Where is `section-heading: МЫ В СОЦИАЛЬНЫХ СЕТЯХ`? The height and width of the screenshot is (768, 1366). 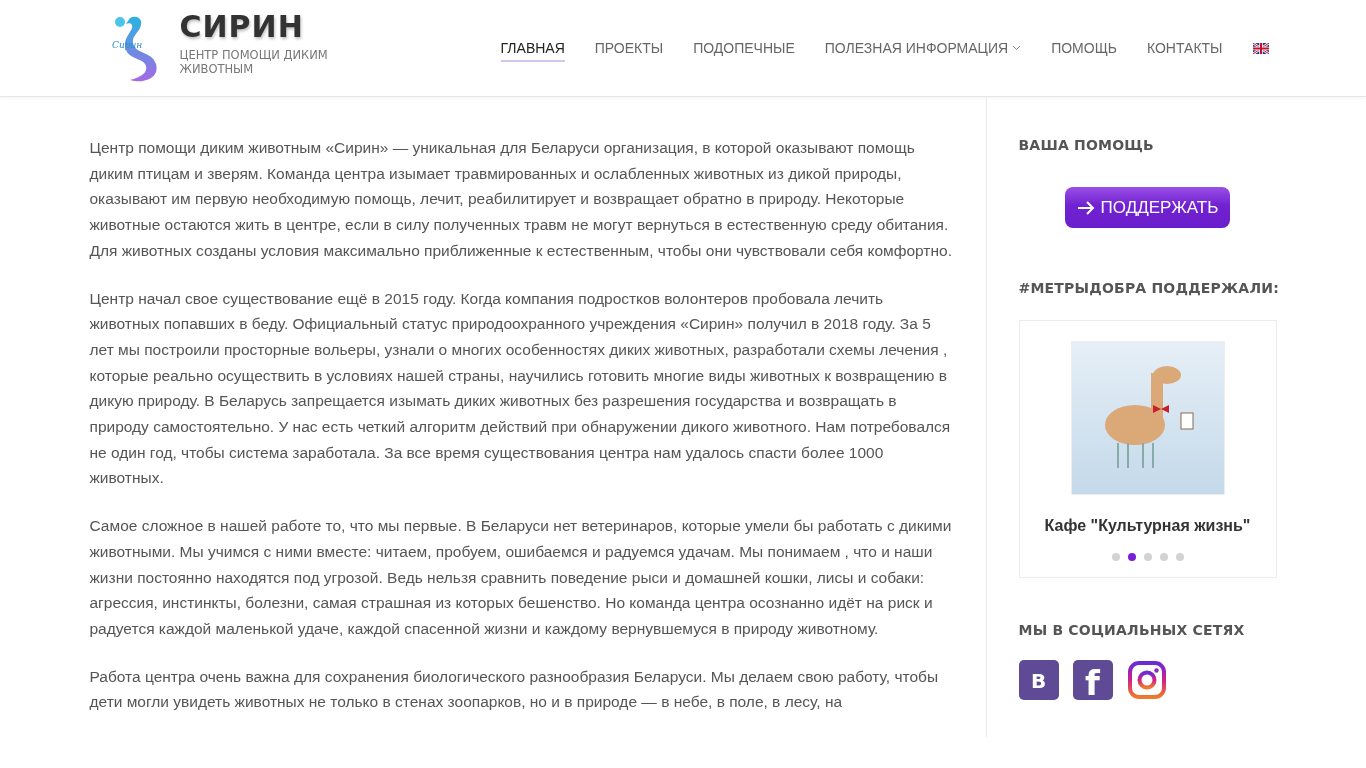 section-heading: МЫ В СОЦИАЛЬНЫХ СЕТЯХ is located at coordinates (1132, 630).